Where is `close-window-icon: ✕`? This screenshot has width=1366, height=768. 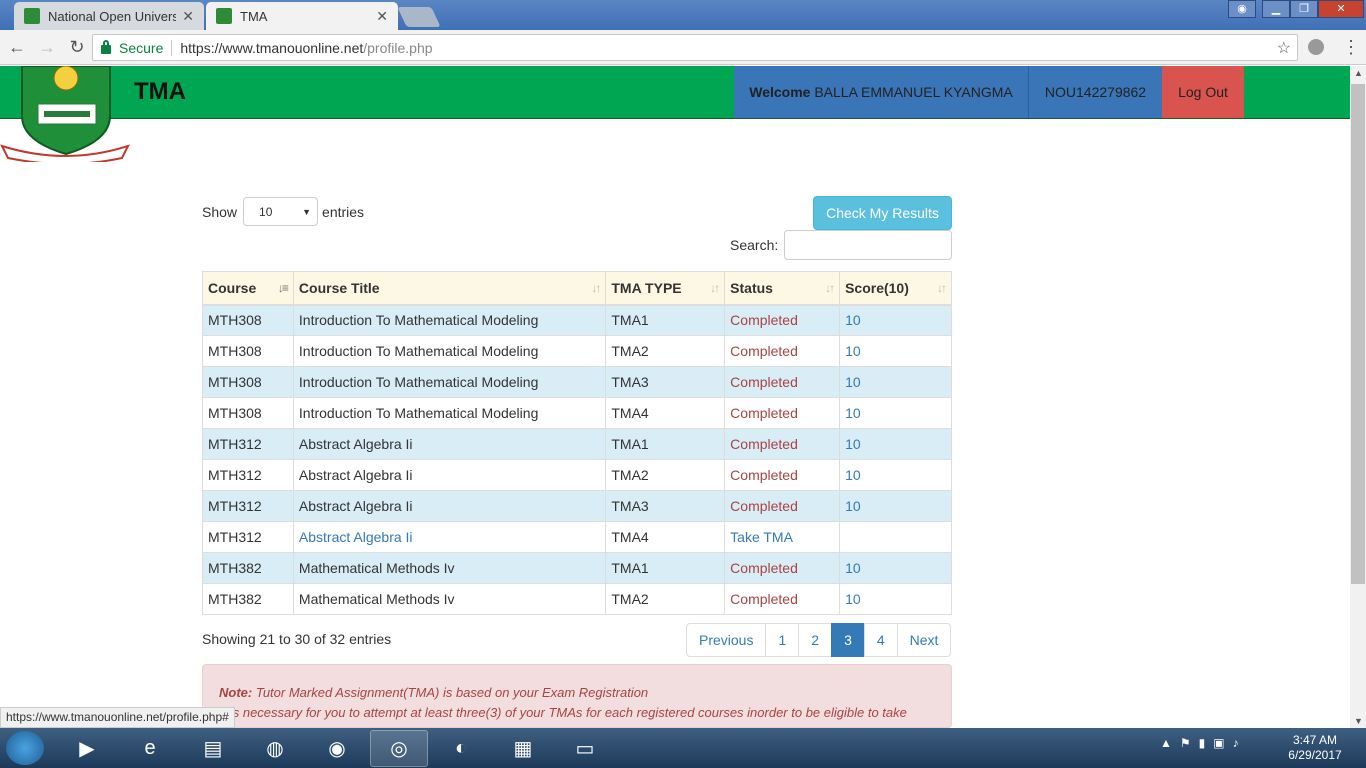 close-window-icon: ✕ is located at coordinates (1341, 9).